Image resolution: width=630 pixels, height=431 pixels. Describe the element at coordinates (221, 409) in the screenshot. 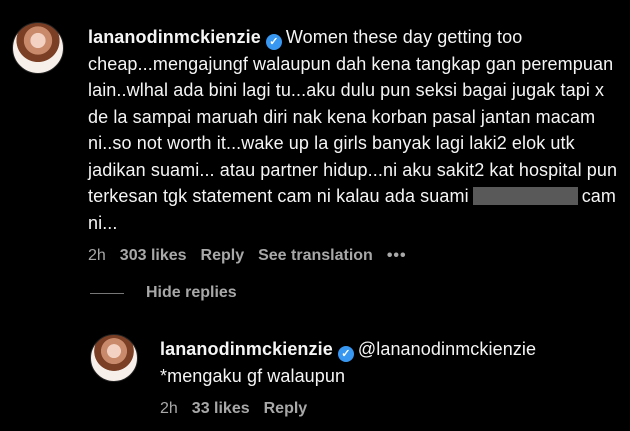

I see `likes-count: 33 likes` at that location.